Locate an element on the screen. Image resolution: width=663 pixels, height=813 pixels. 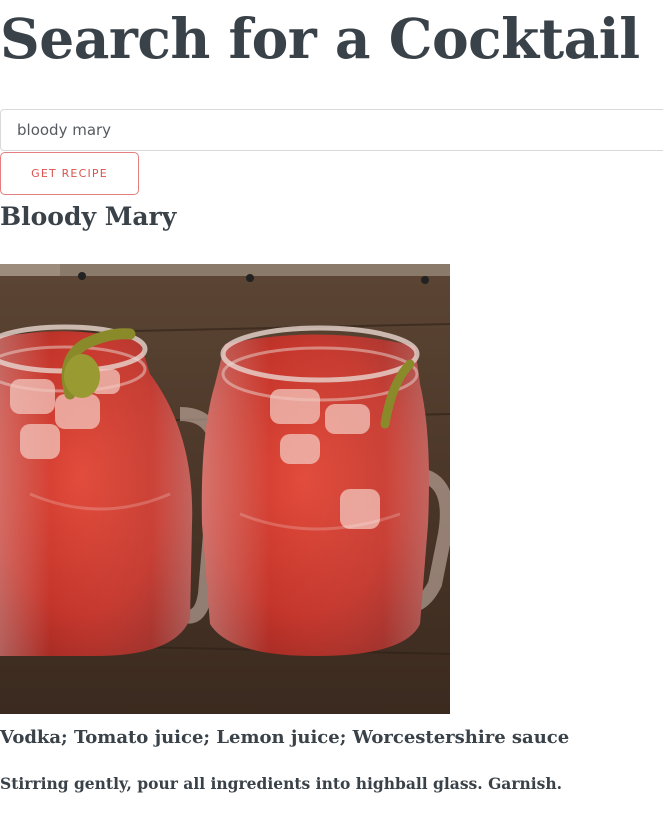
drink-name: Bloody Mary is located at coordinates (88, 216).